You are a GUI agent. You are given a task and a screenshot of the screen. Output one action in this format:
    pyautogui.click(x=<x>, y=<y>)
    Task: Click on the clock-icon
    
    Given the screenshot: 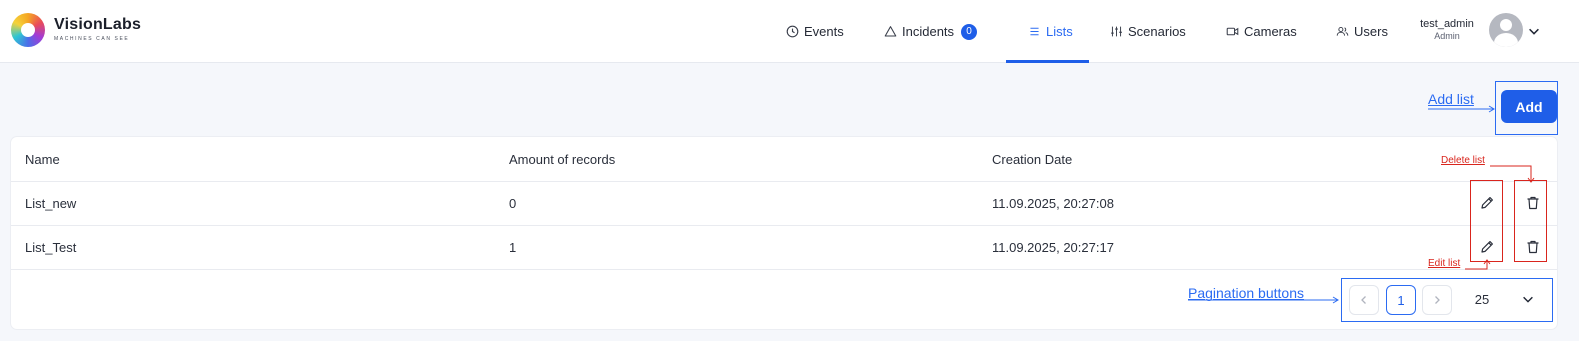 What is the action you would take?
    pyautogui.click(x=792, y=31)
    